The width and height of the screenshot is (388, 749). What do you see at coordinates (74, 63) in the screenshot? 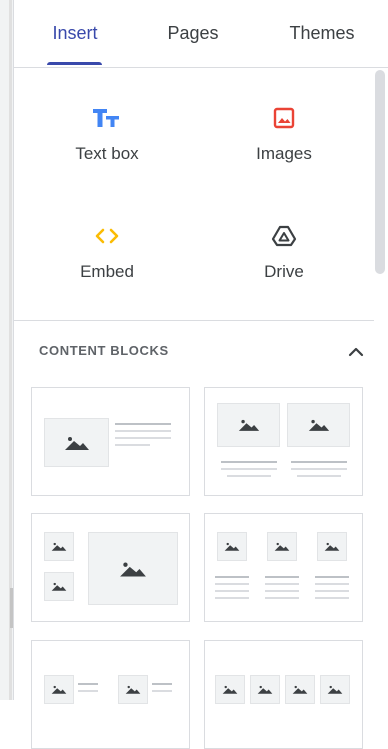
I see `active-tab-indicator` at bounding box center [74, 63].